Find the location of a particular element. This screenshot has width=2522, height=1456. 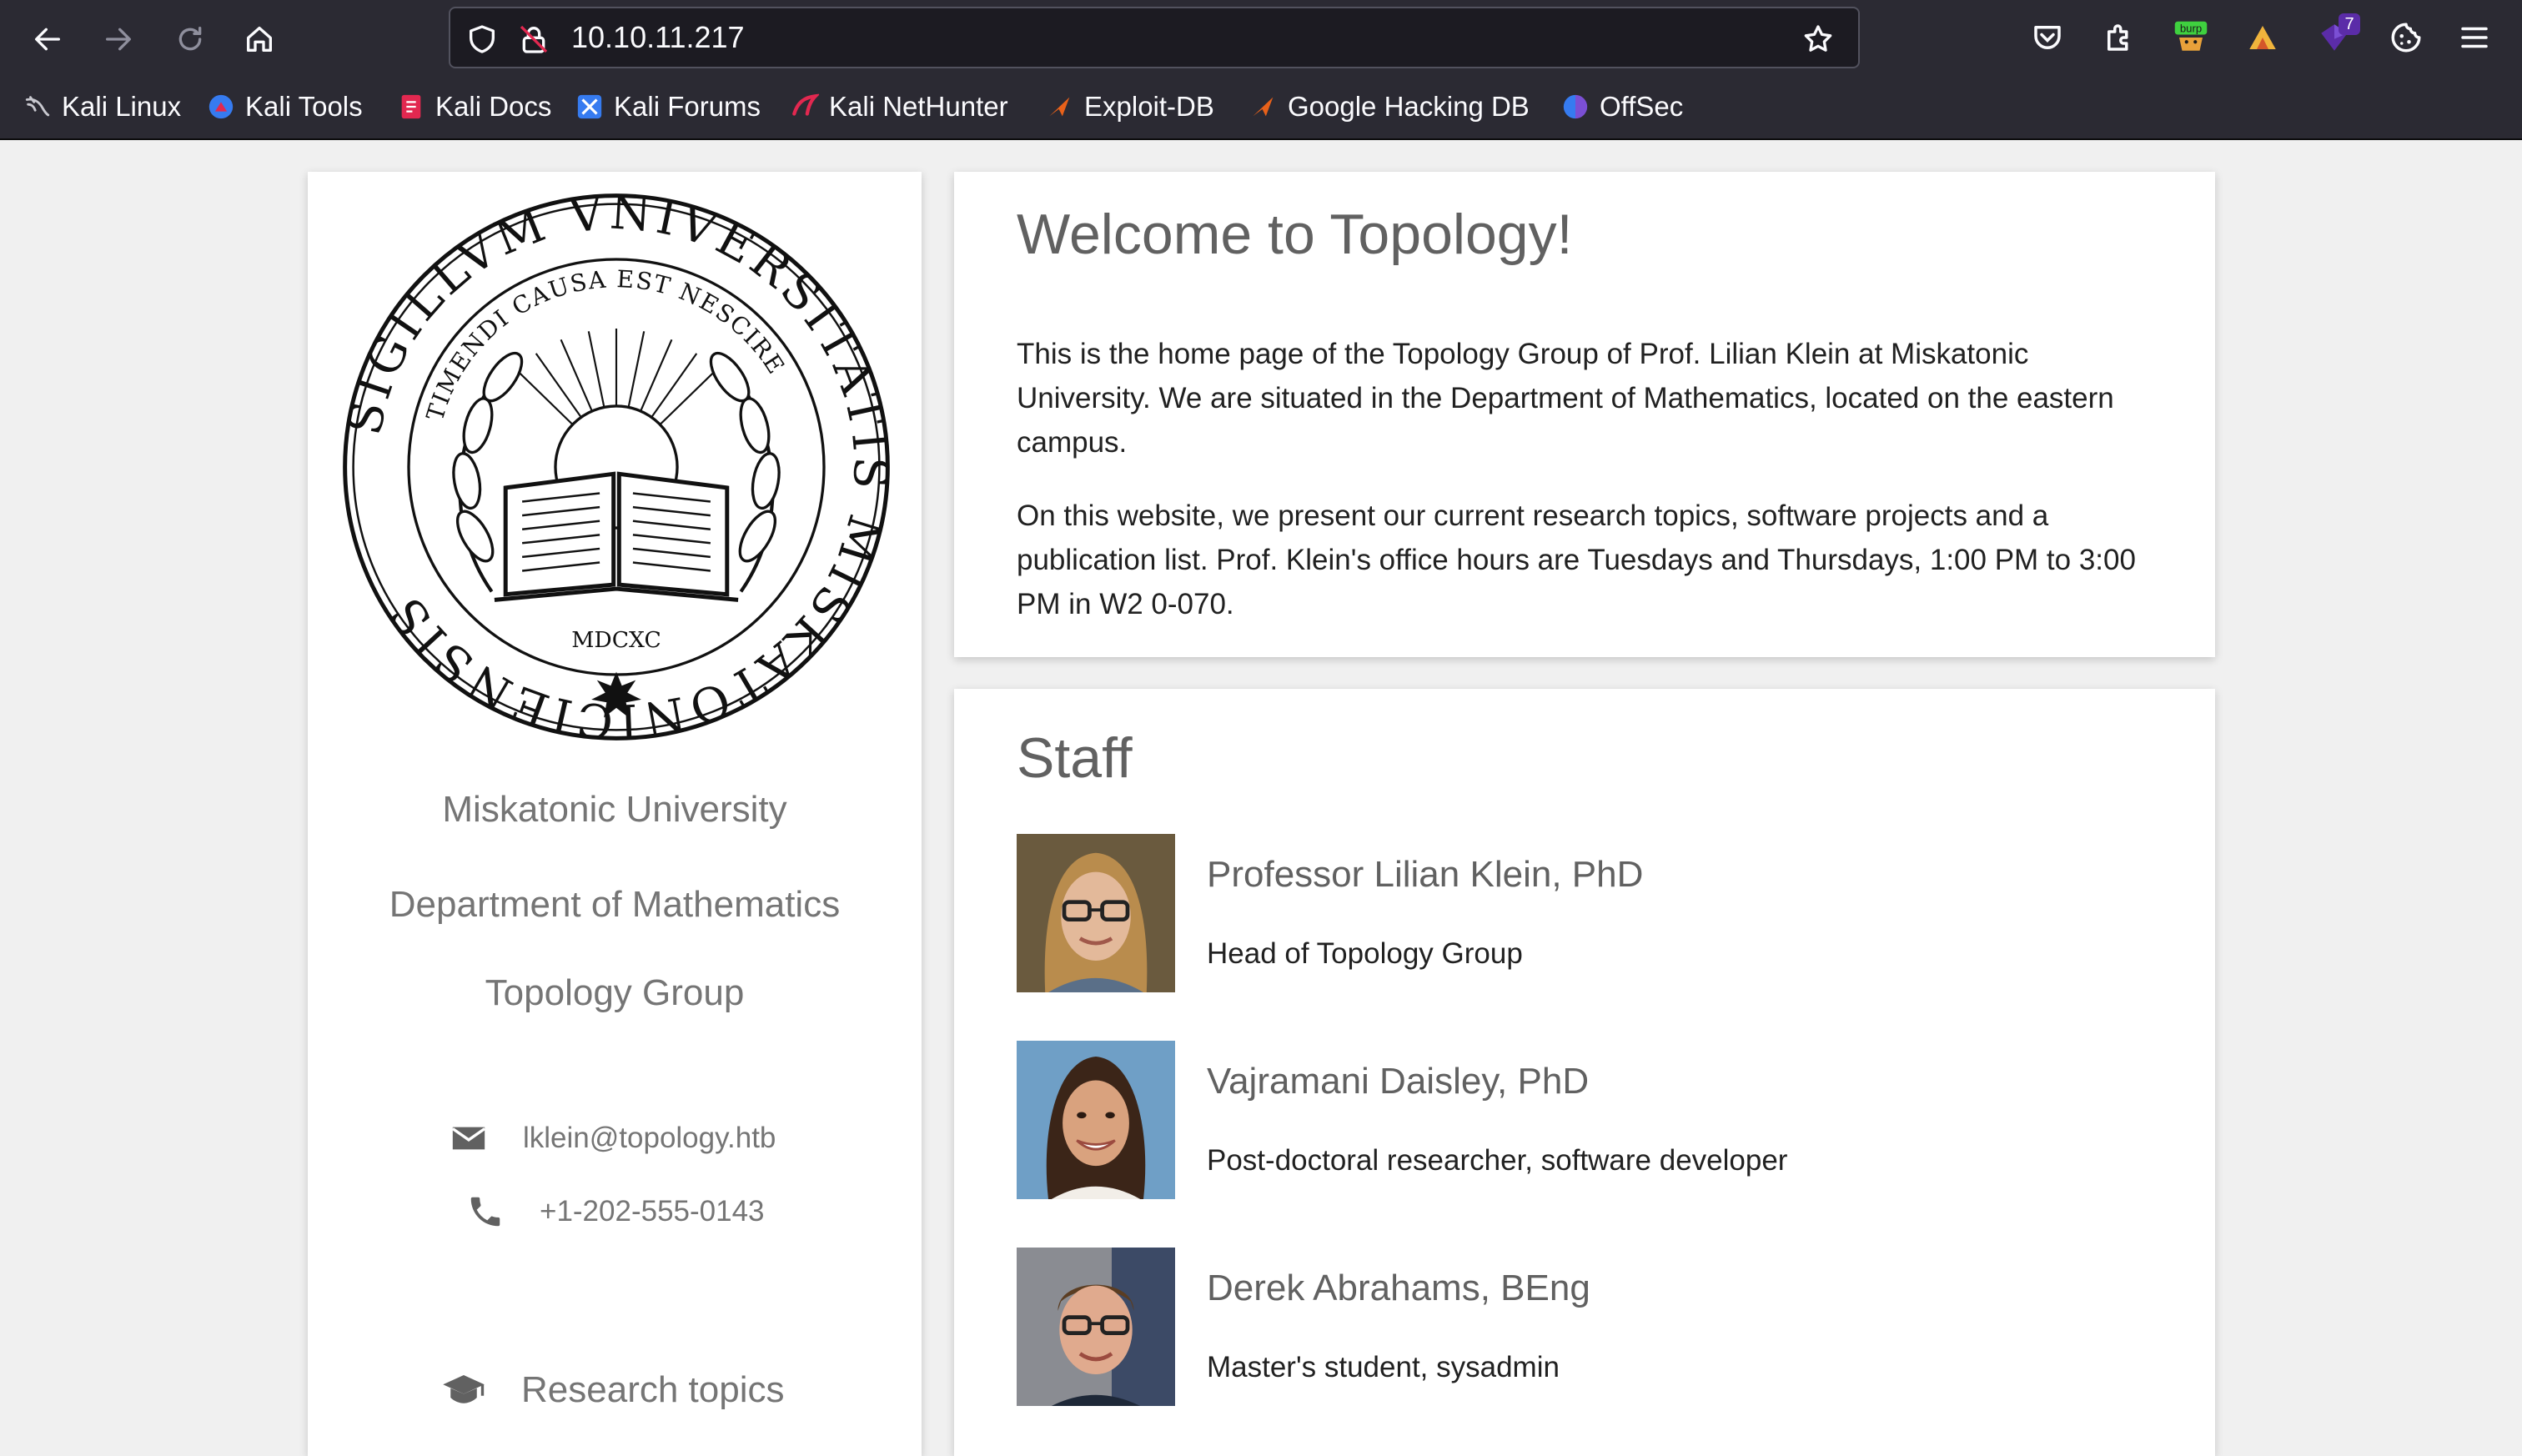

nav-research-topics: Research topics is located at coordinates (612, 1390).